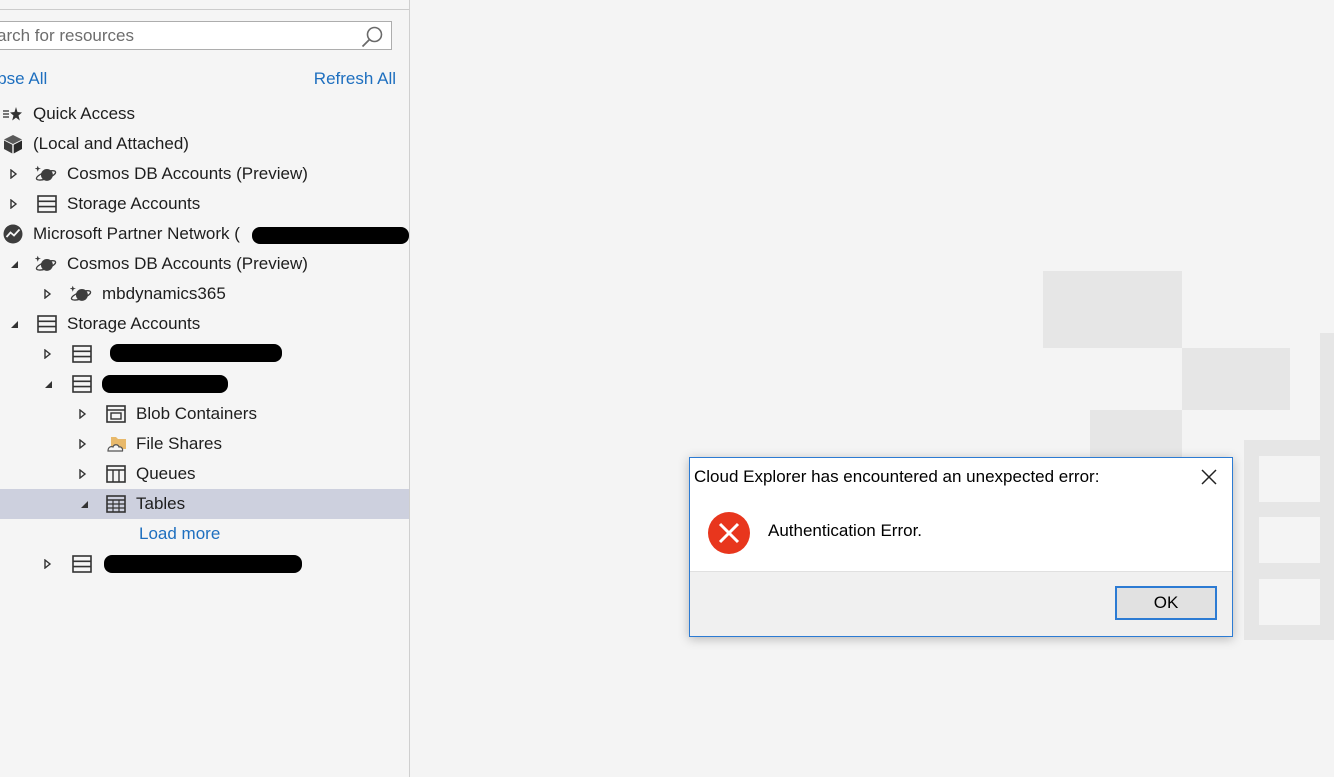  What do you see at coordinates (179, 443) in the screenshot?
I see `tree-item-label: File Shares` at bounding box center [179, 443].